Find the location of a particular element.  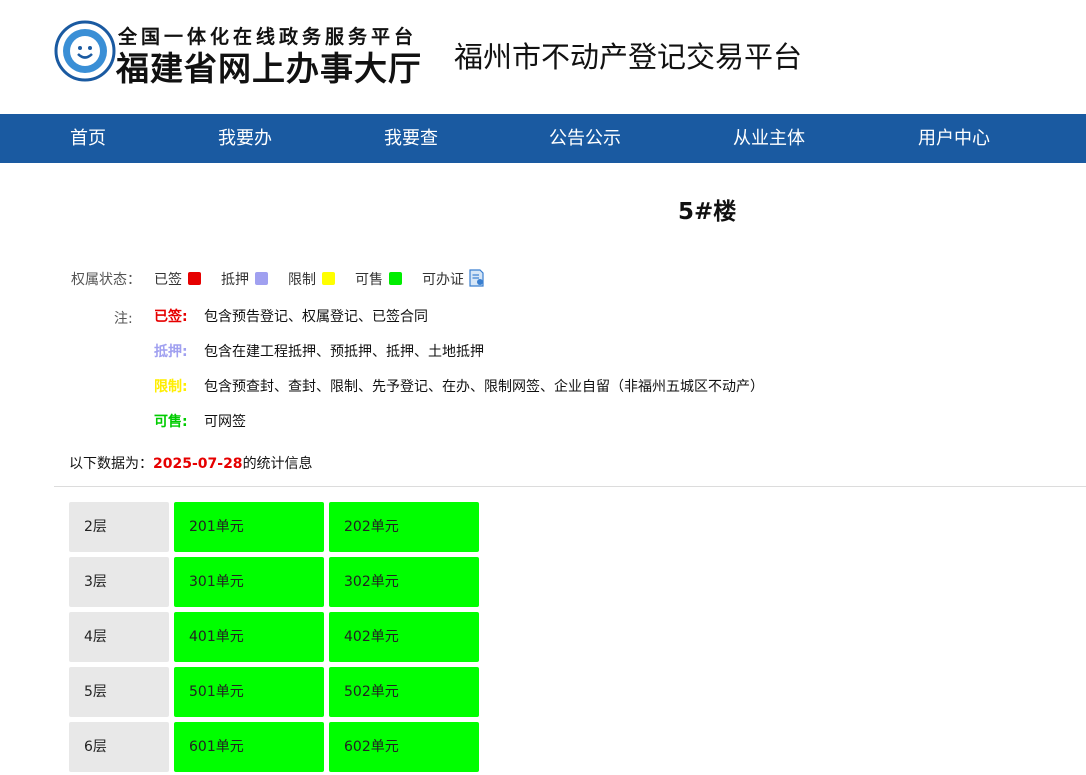

legend-item-certifiable: 可办证 is located at coordinates (443, 280).